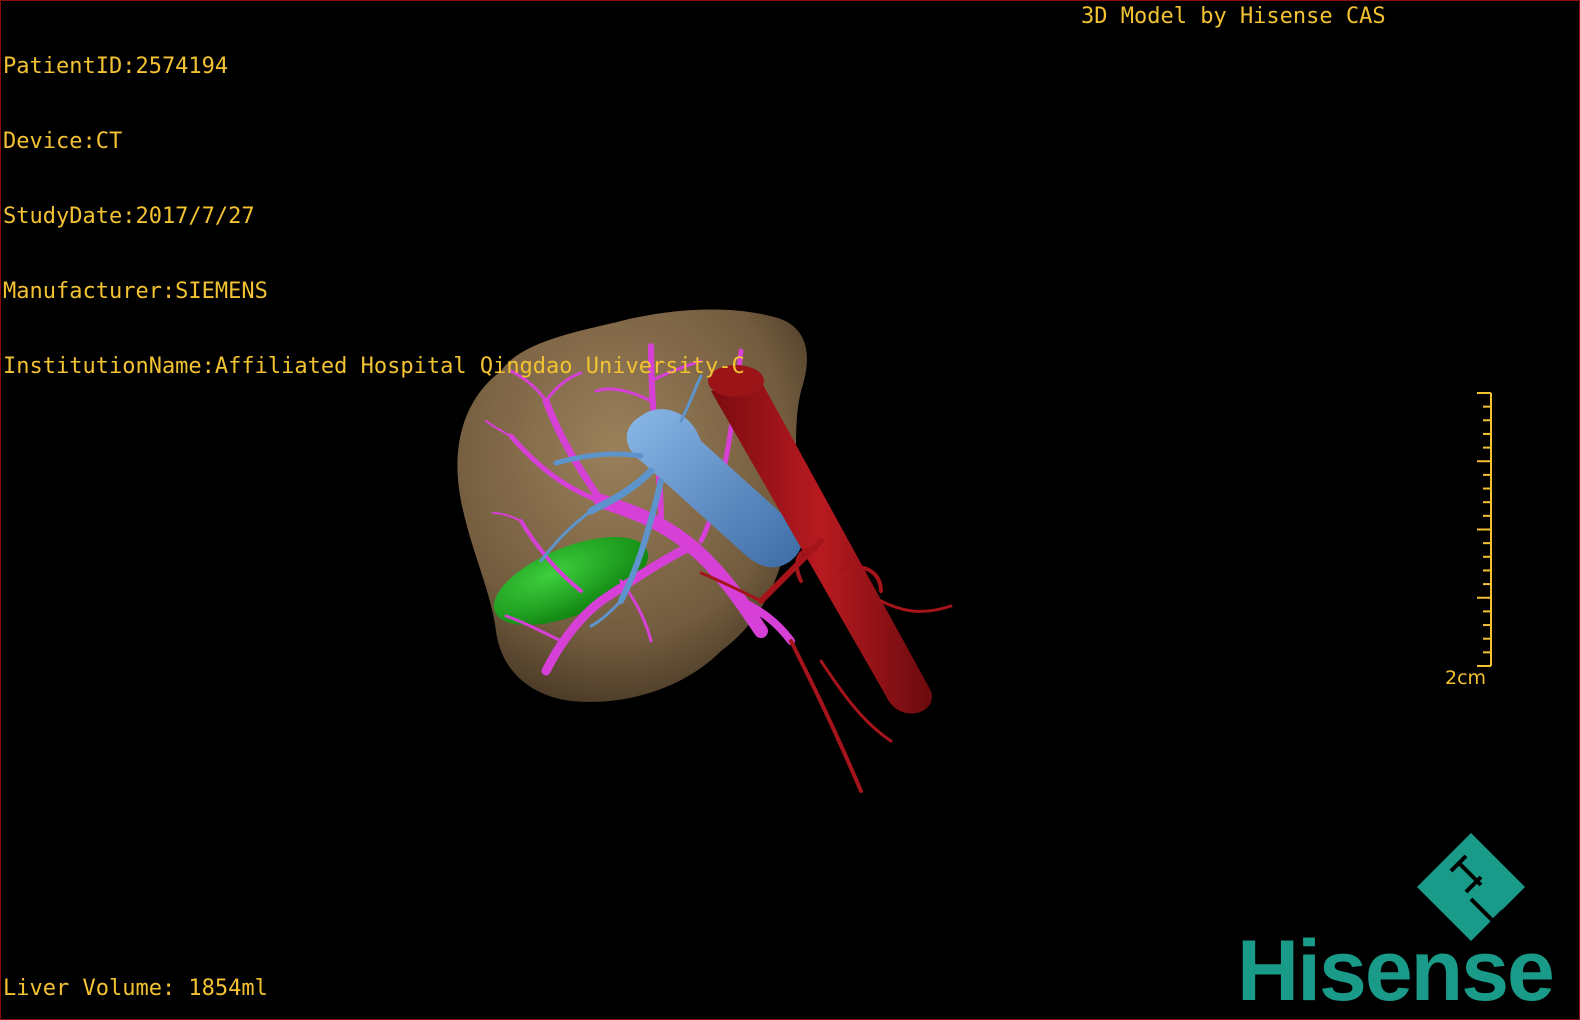 Image resolution: width=1580 pixels, height=1020 pixels. What do you see at coordinates (116, 66) in the screenshot?
I see `patient-id-label: PatientID:2574194` at bounding box center [116, 66].